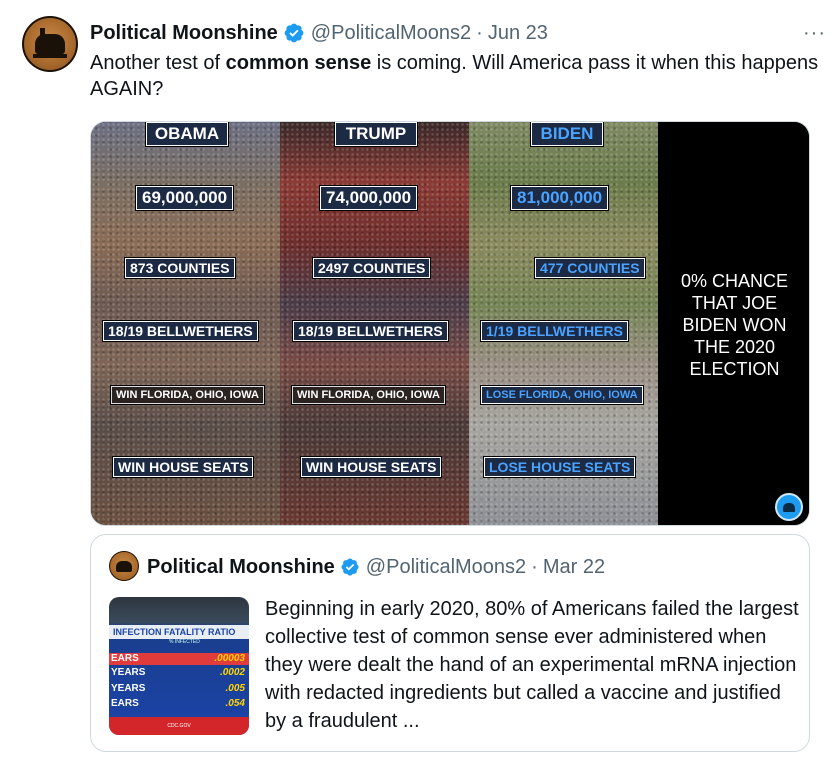  What do you see at coordinates (554, 331) in the screenshot?
I see `biden-bellwethers: 1/19 BELLWETHERS` at bounding box center [554, 331].